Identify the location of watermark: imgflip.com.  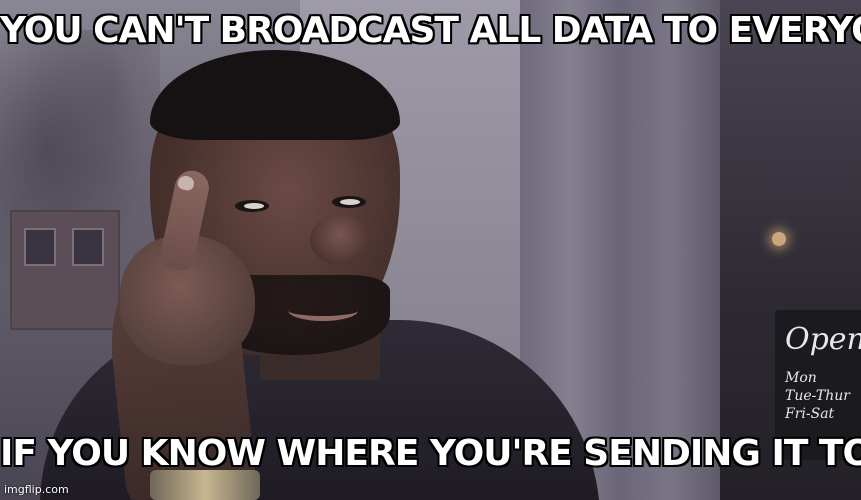
(36, 489).